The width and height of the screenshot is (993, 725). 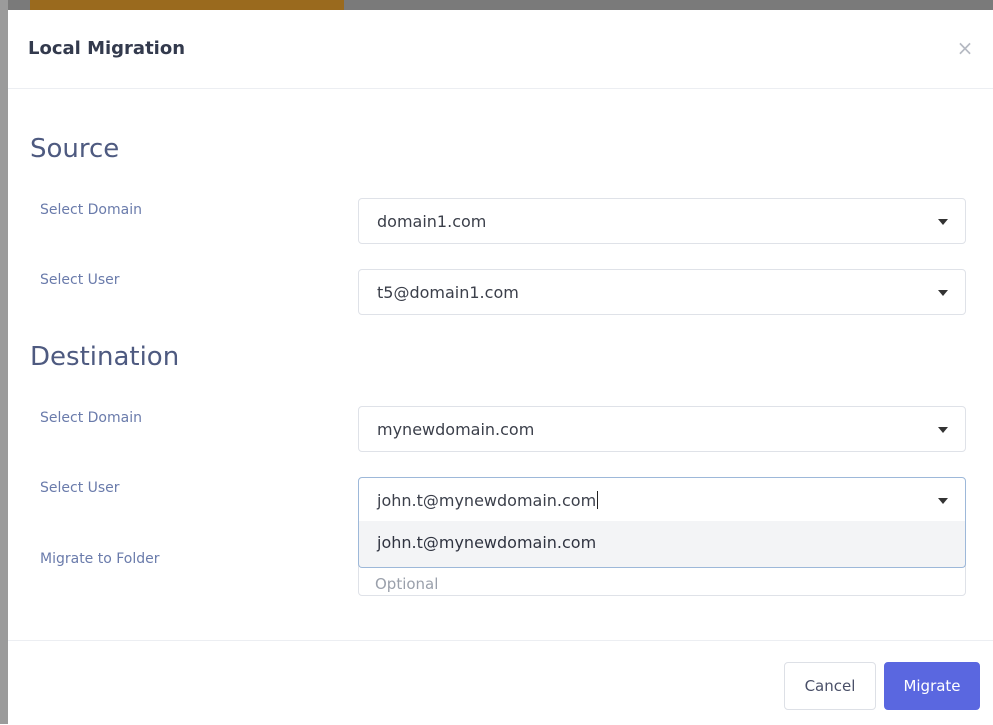 I want to click on source-domain-value: domain1.com, so click(x=432, y=221).